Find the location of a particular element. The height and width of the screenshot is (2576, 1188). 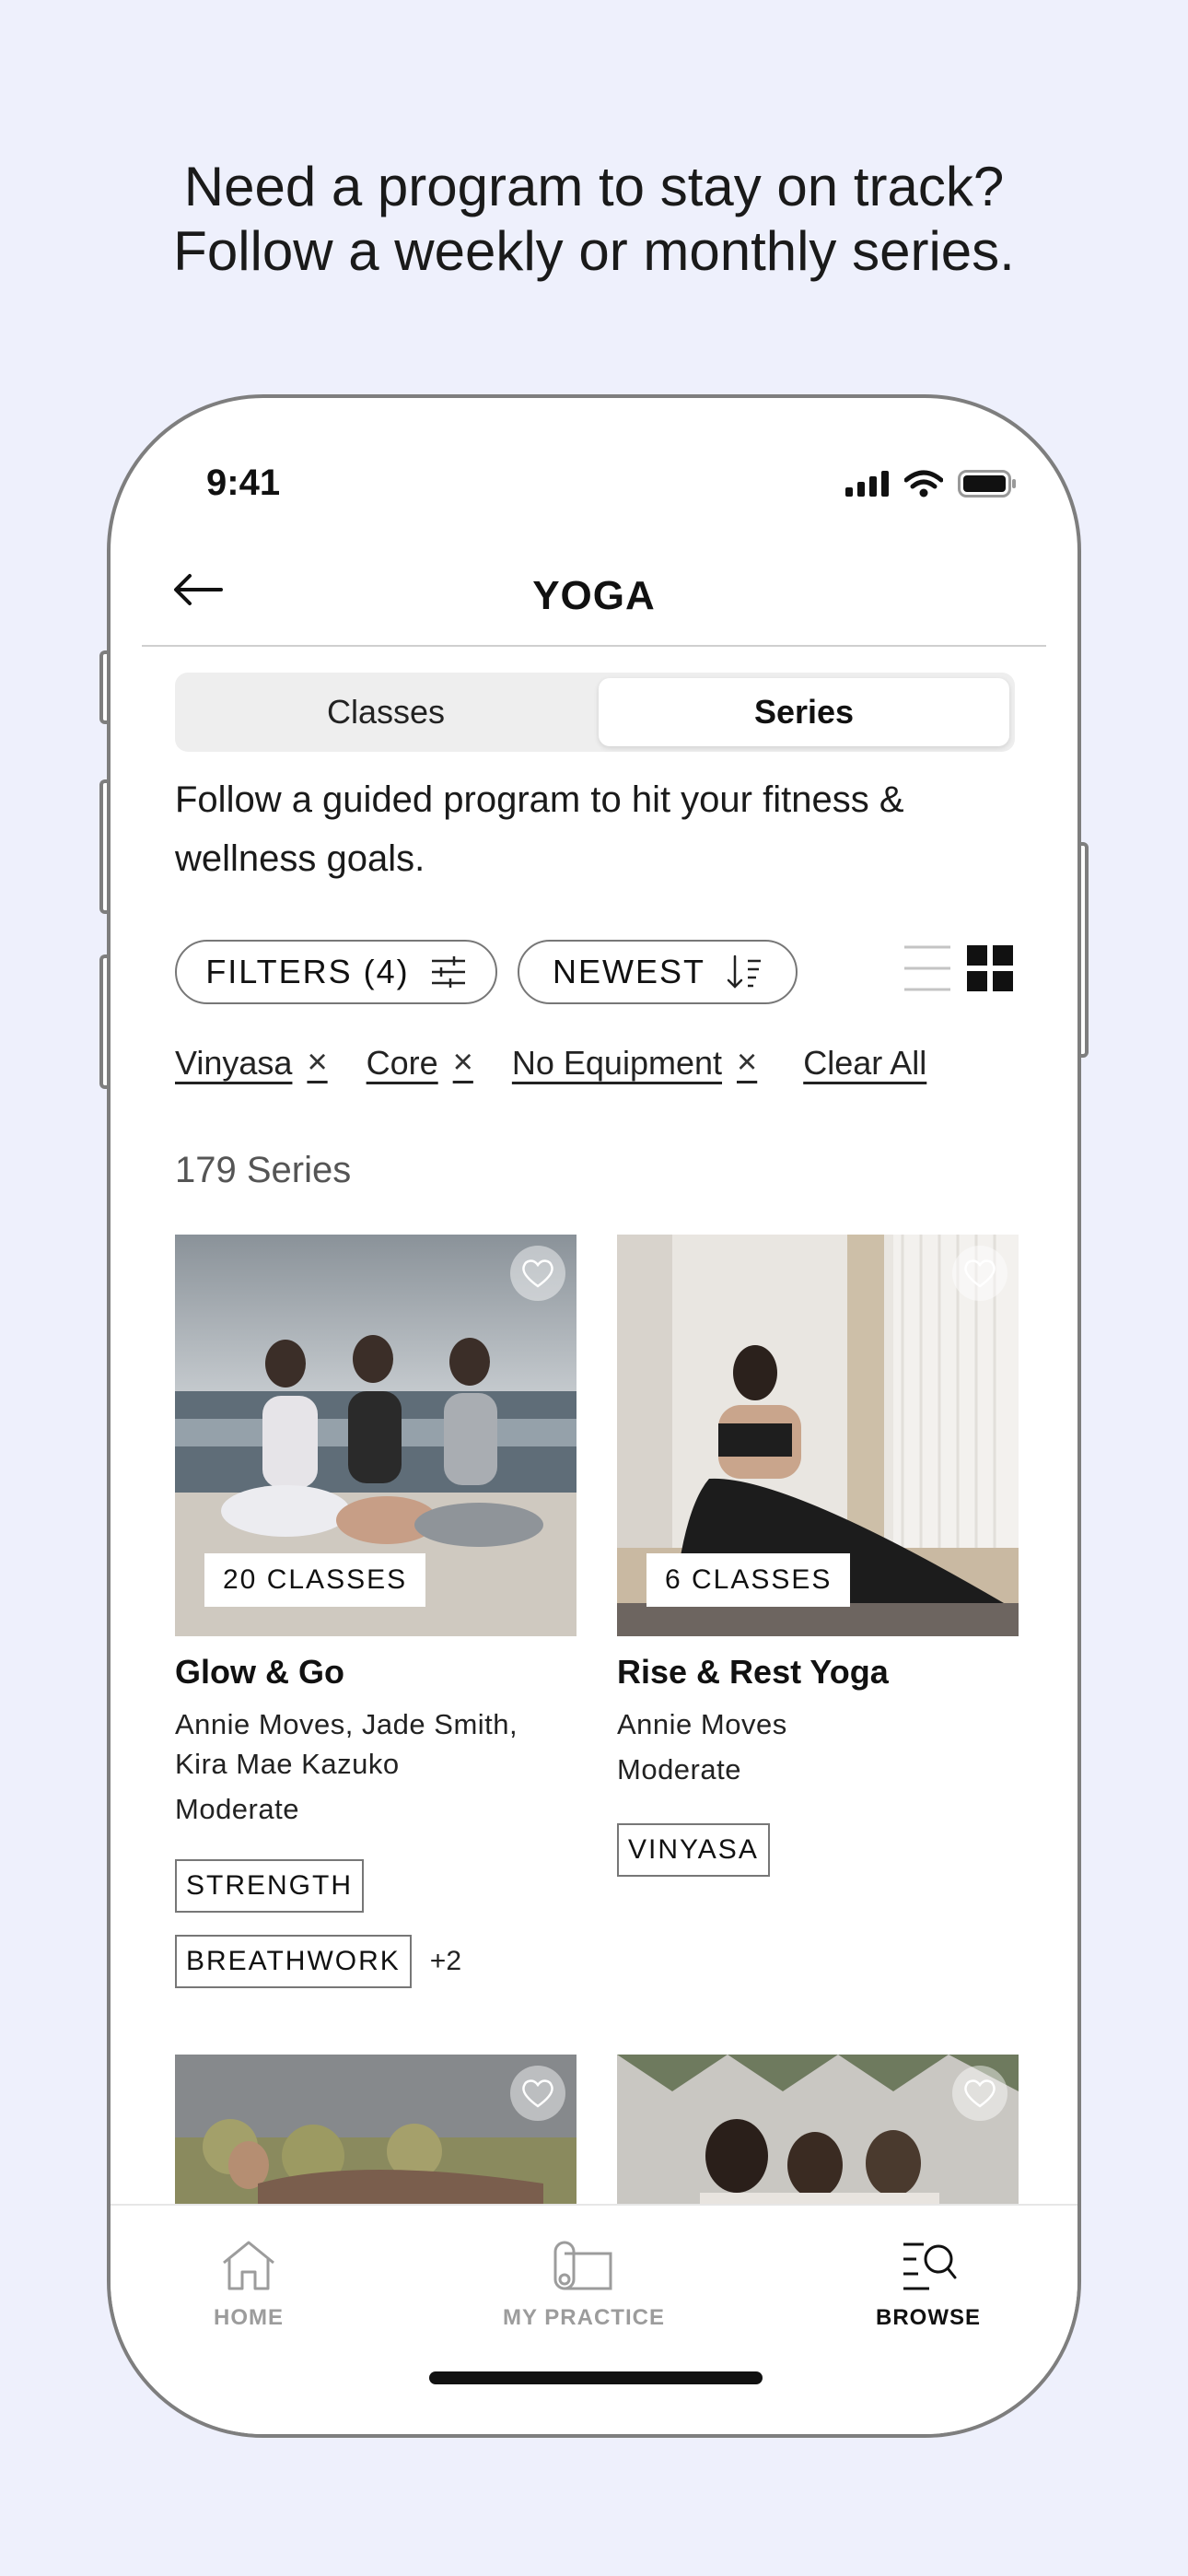

tab-my-practice: MY PRACTICE is located at coordinates (584, 2285).